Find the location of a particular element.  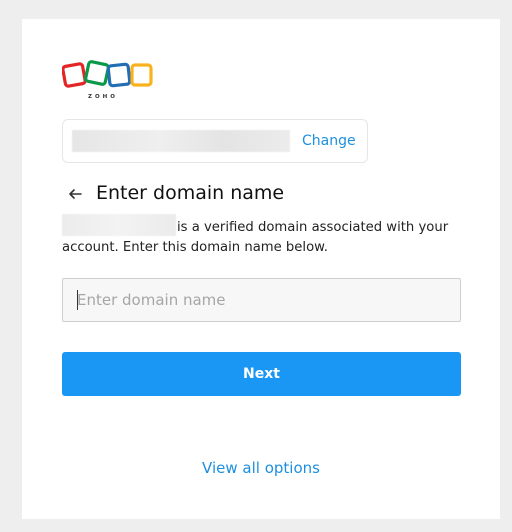

view-all-options-link: View all options is located at coordinates (261, 468).